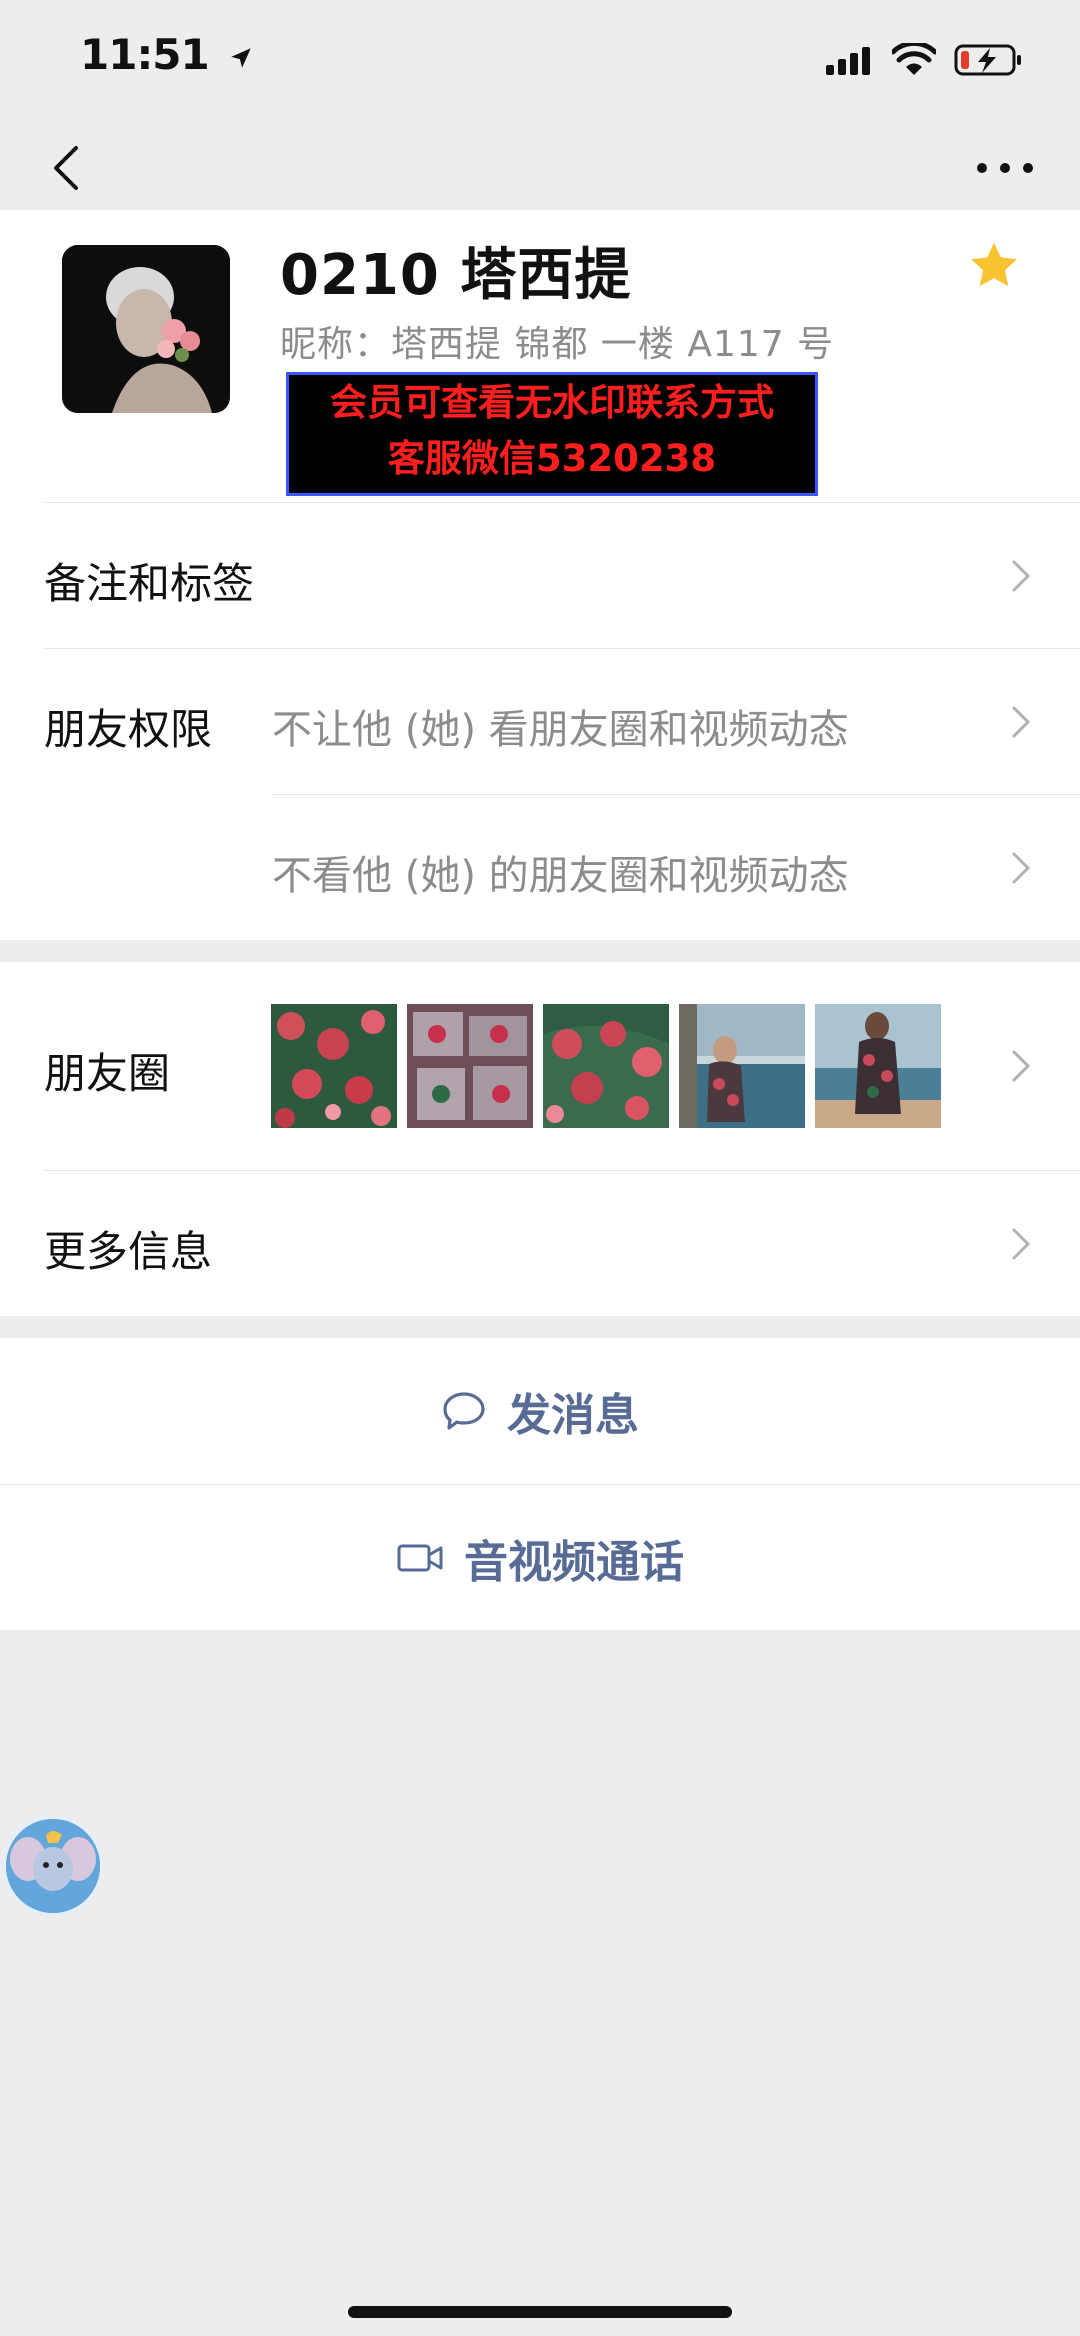 The height and width of the screenshot is (2336, 1080). I want to click on permission-hide-moments: 不让他 (她) 看朋友圈和视频动态, so click(560, 730).